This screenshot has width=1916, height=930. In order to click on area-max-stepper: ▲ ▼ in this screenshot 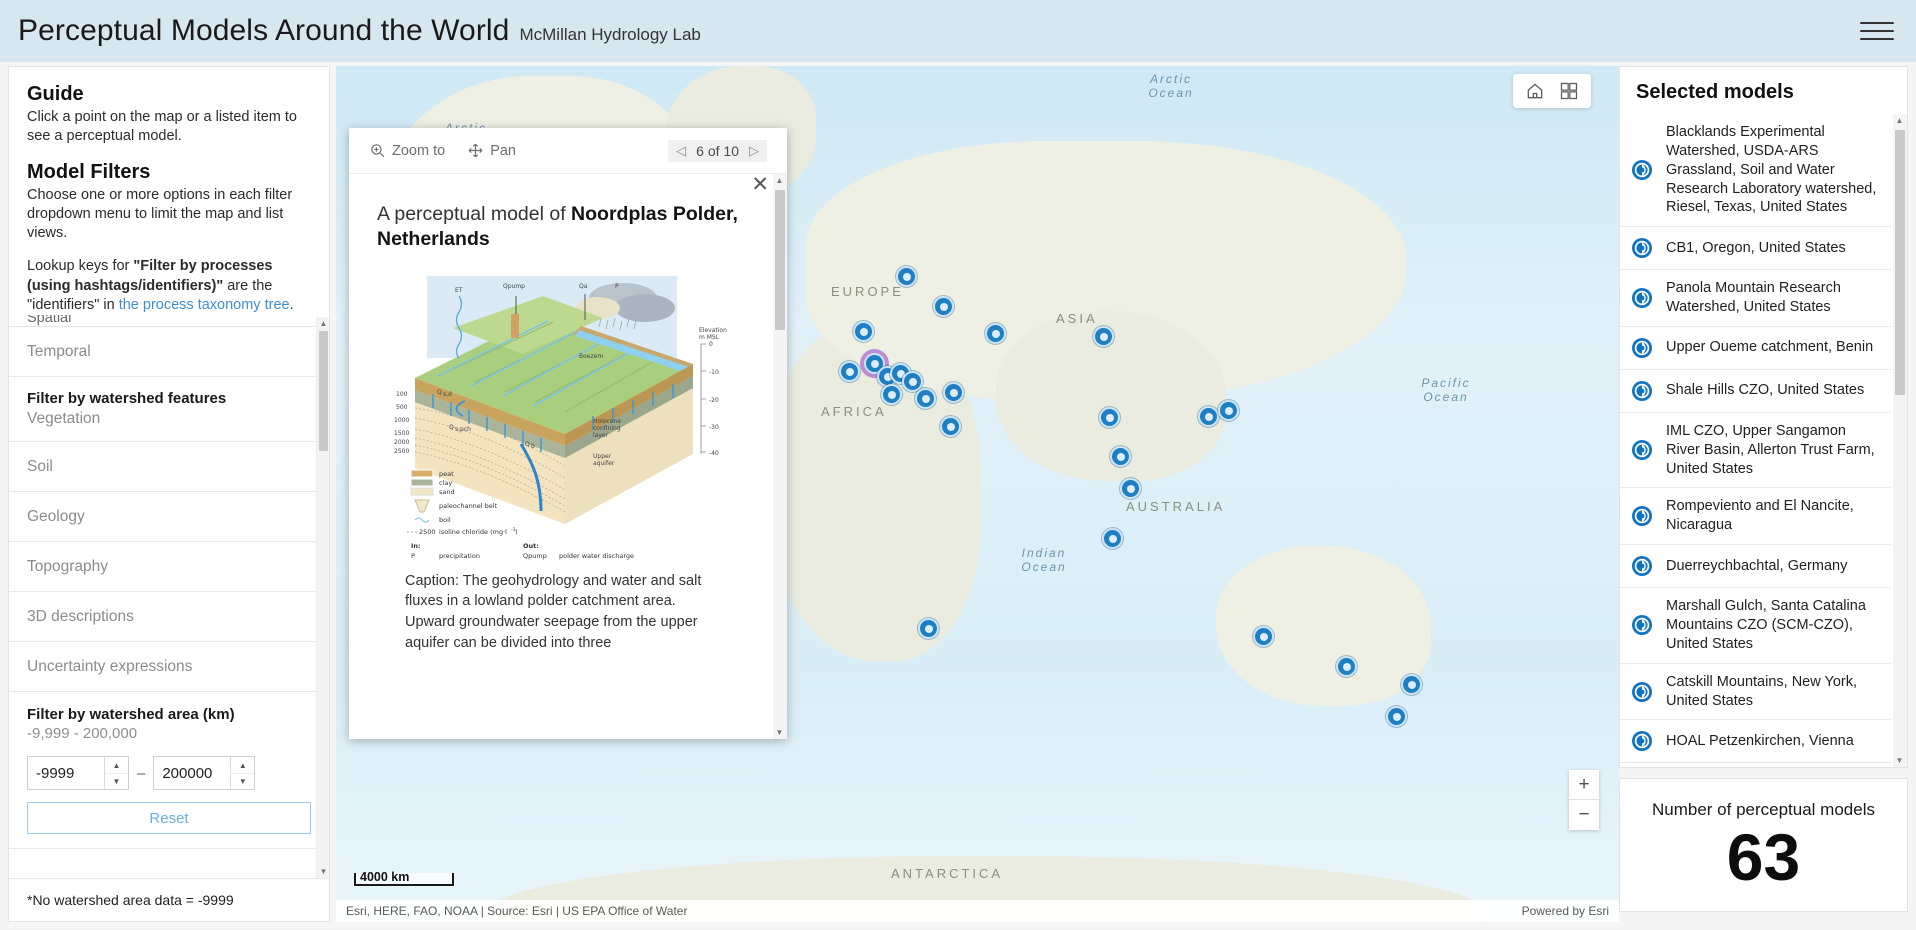, I will do `click(242, 773)`.